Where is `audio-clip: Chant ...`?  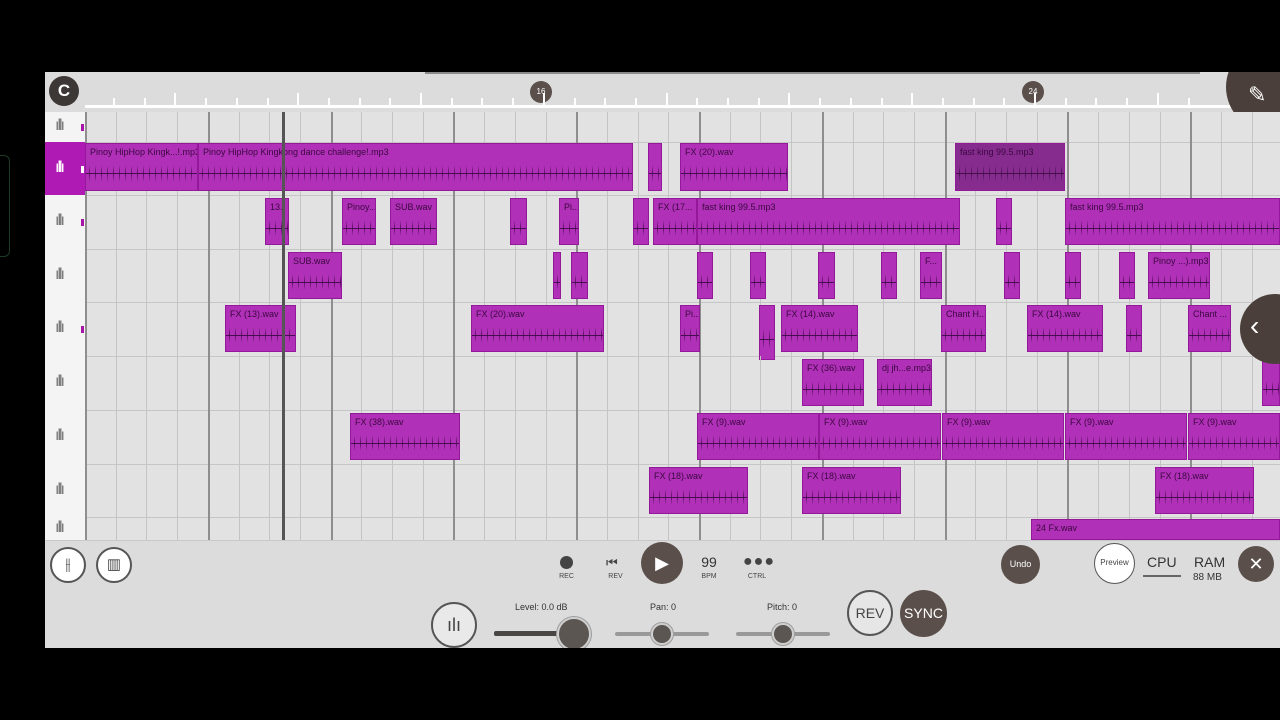
audio-clip: Chant ... is located at coordinates (1209, 328).